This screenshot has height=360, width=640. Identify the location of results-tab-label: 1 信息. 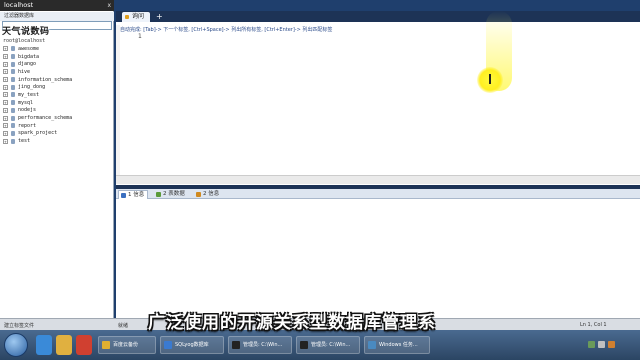
(136, 195).